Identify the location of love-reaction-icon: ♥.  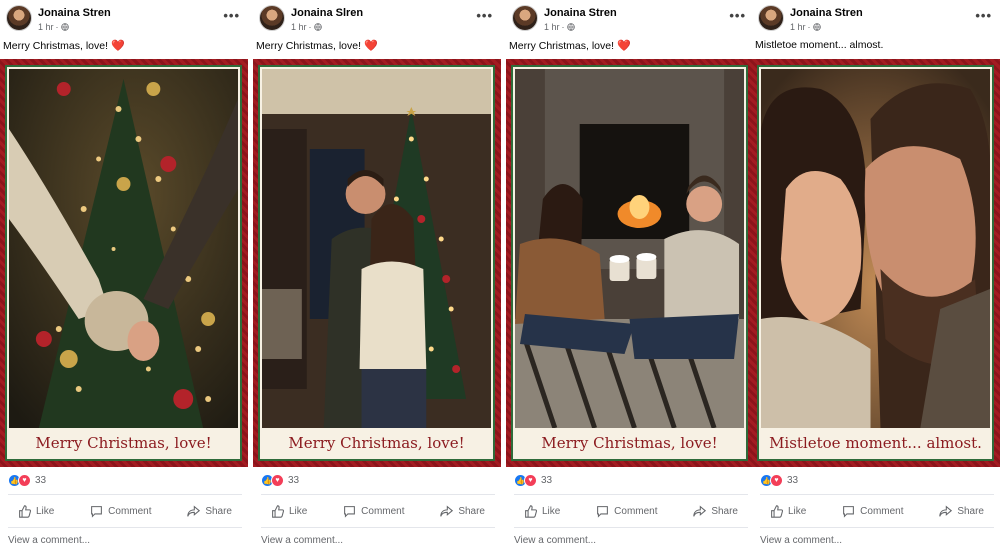
(277, 480).